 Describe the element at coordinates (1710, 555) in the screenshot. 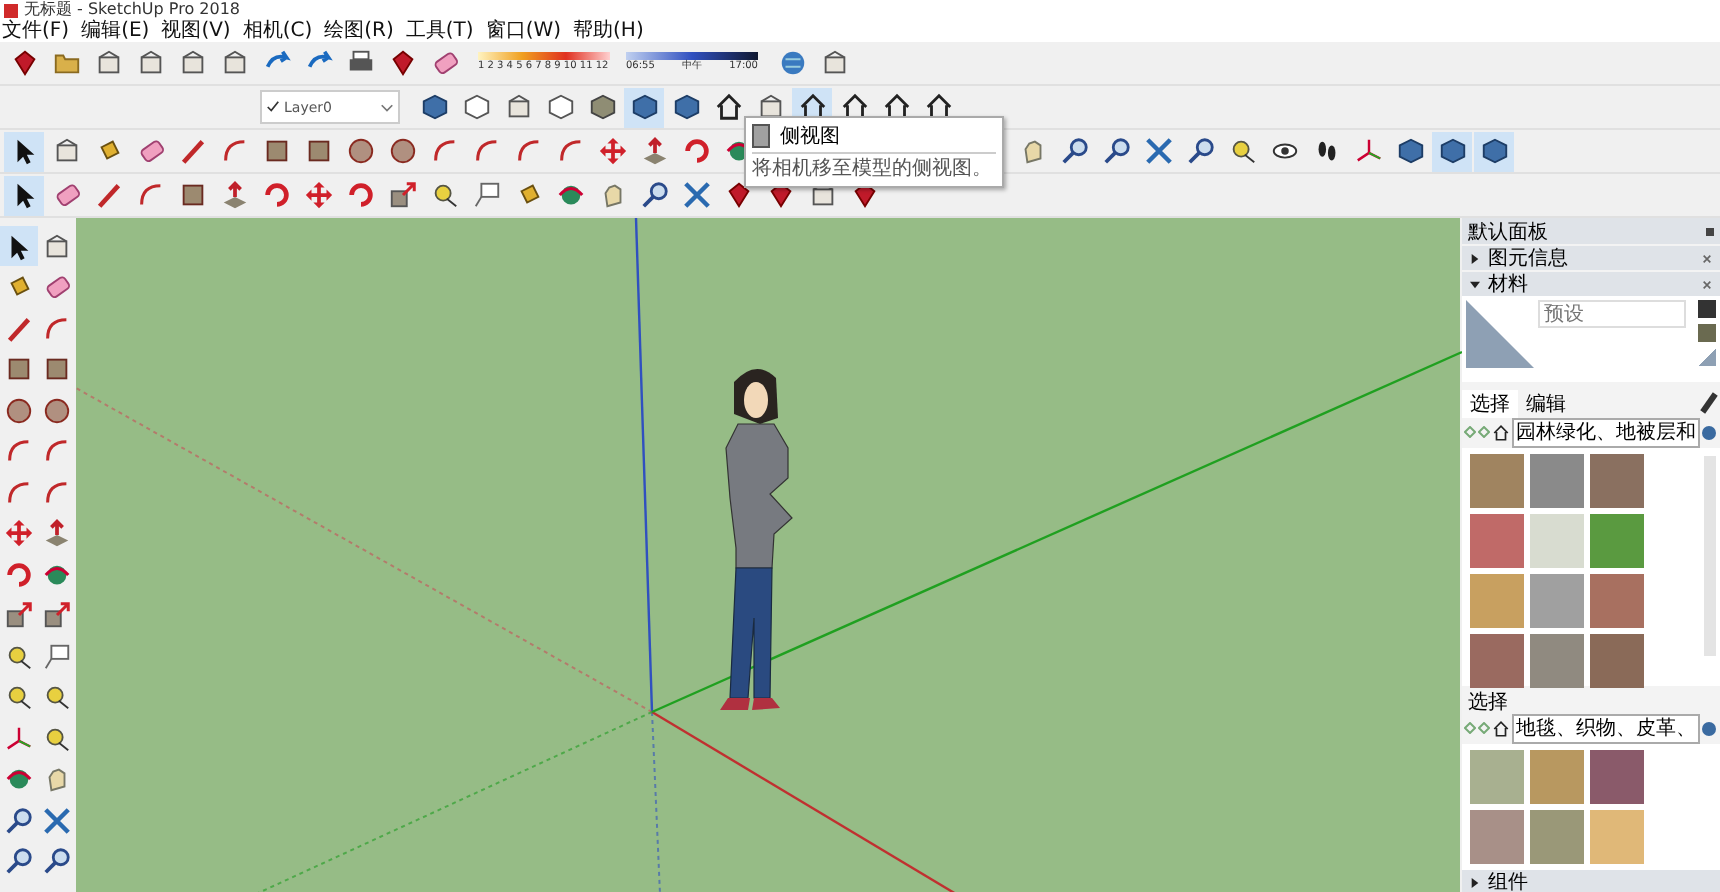

I see `scrollbar` at that location.